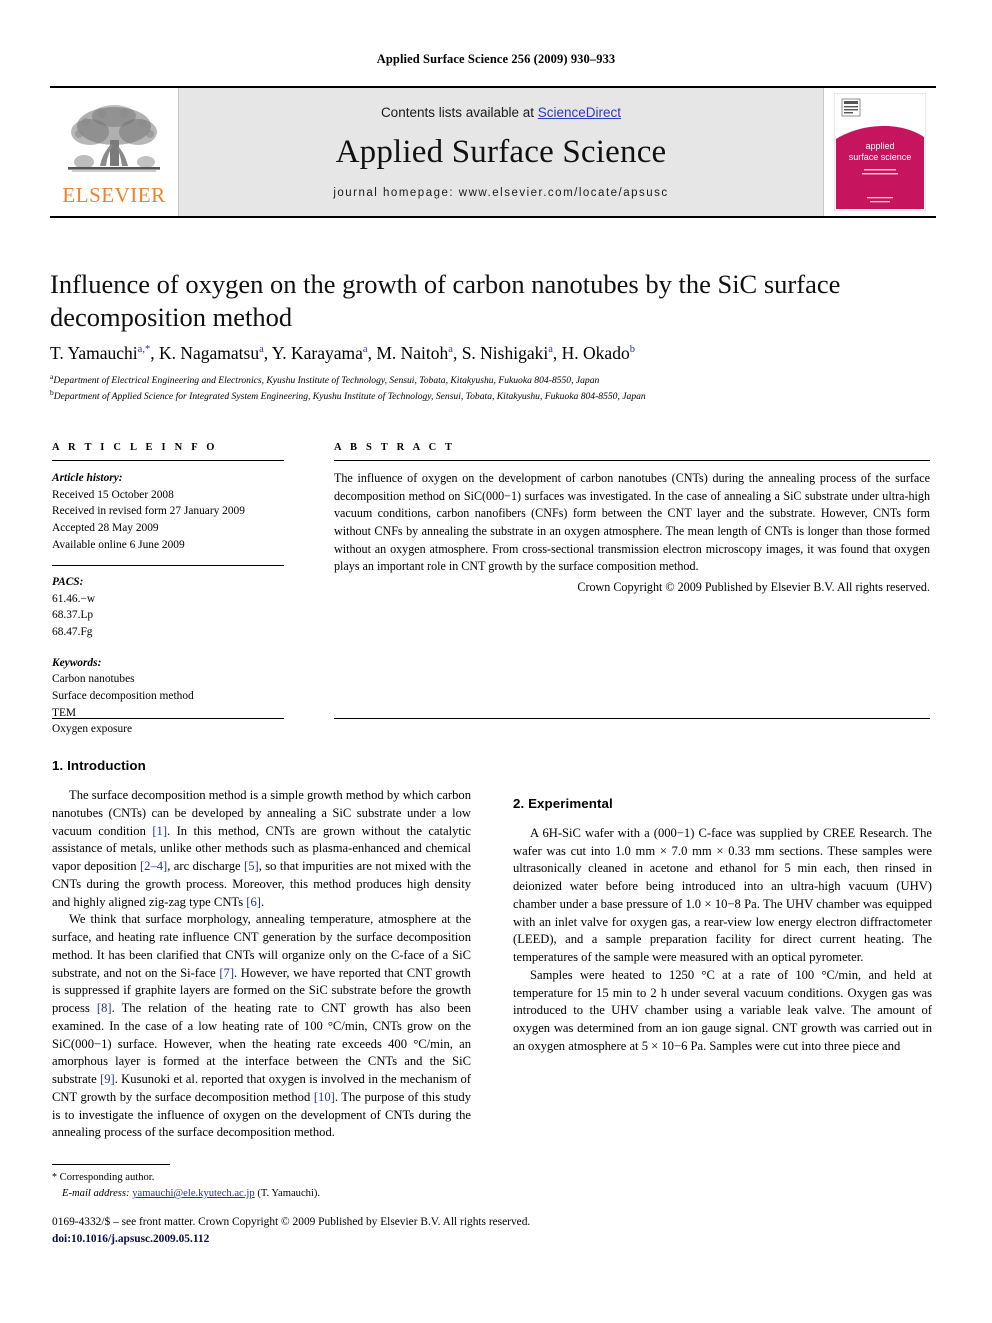 The image size is (992, 1323). I want to click on citation-ref: [6], so click(253, 902).